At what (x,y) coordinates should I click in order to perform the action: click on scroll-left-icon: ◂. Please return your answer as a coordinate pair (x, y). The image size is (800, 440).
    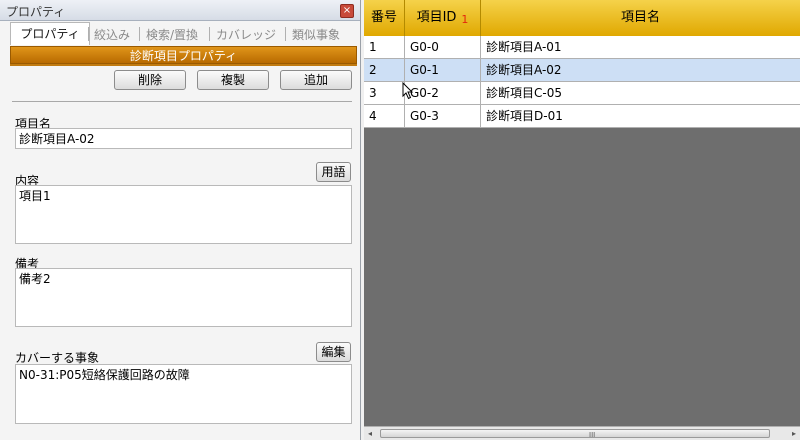
    Looking at the image, I should click on (370, 433).